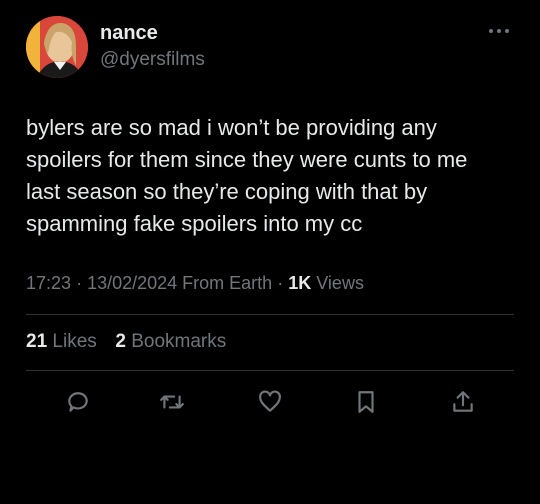  What do you see at coordinates (36, 341) in the screenshot?
I see `likes-count: 21` at bounding box center [36, 341].